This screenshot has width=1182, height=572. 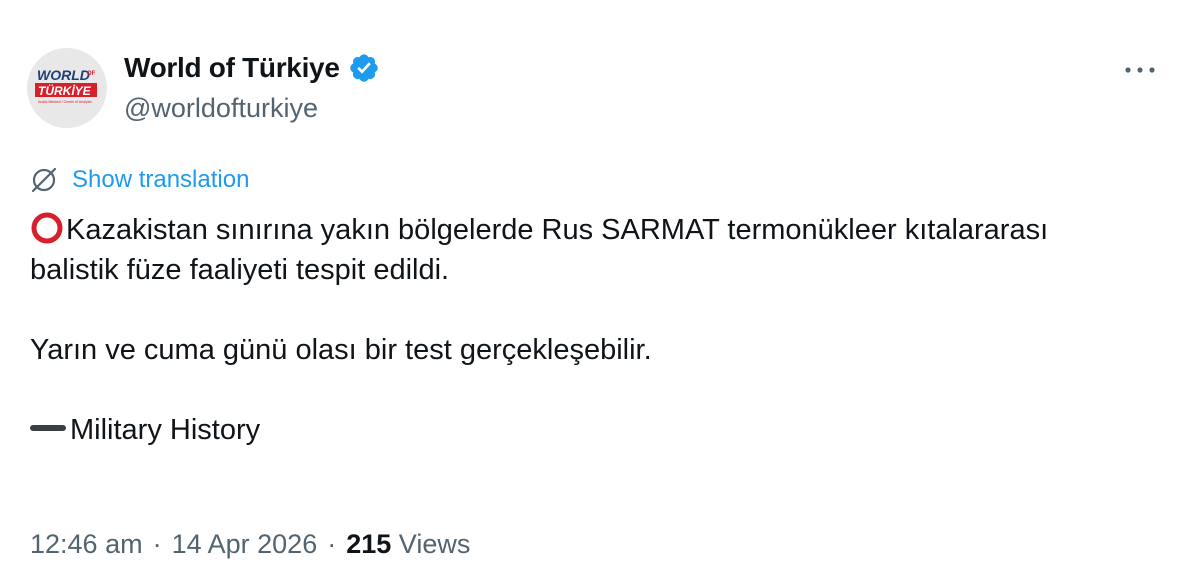 I want to click on author-display-name: World of Türkiye, so click(x=252, y=68).